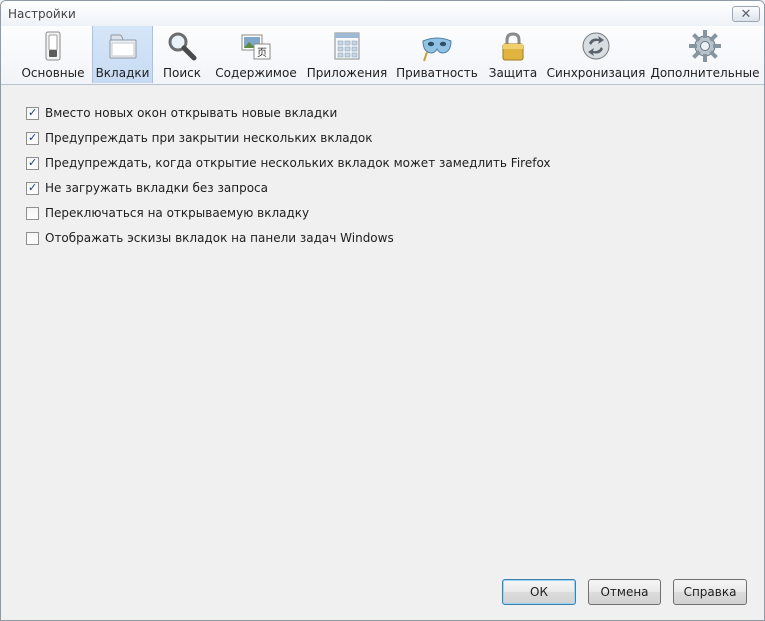 Image resolution: width=765 pixels, height=621 pixels. I want to click on option-label: Переключаться на открываемую вкладку, so click(177, 213).